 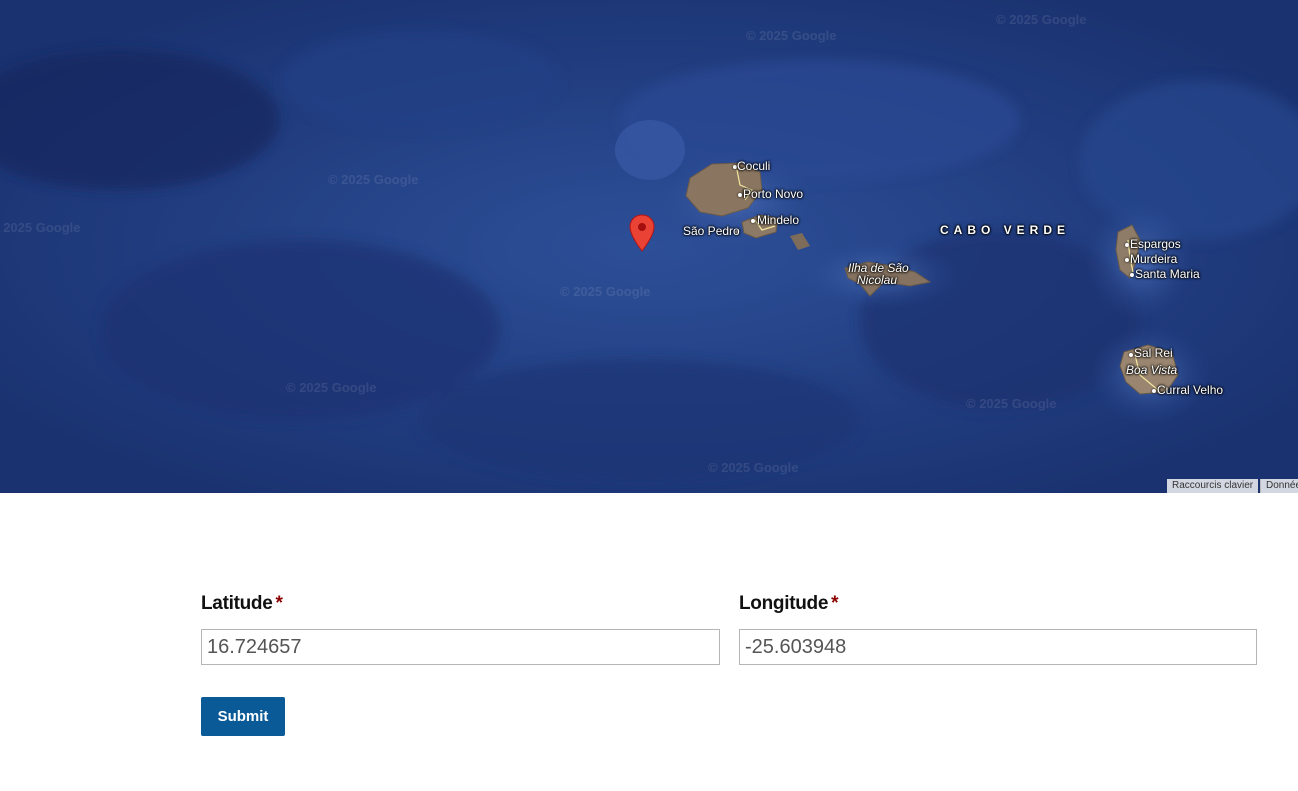 I want to click on location-pin-icon, so click(x=642, y=233).